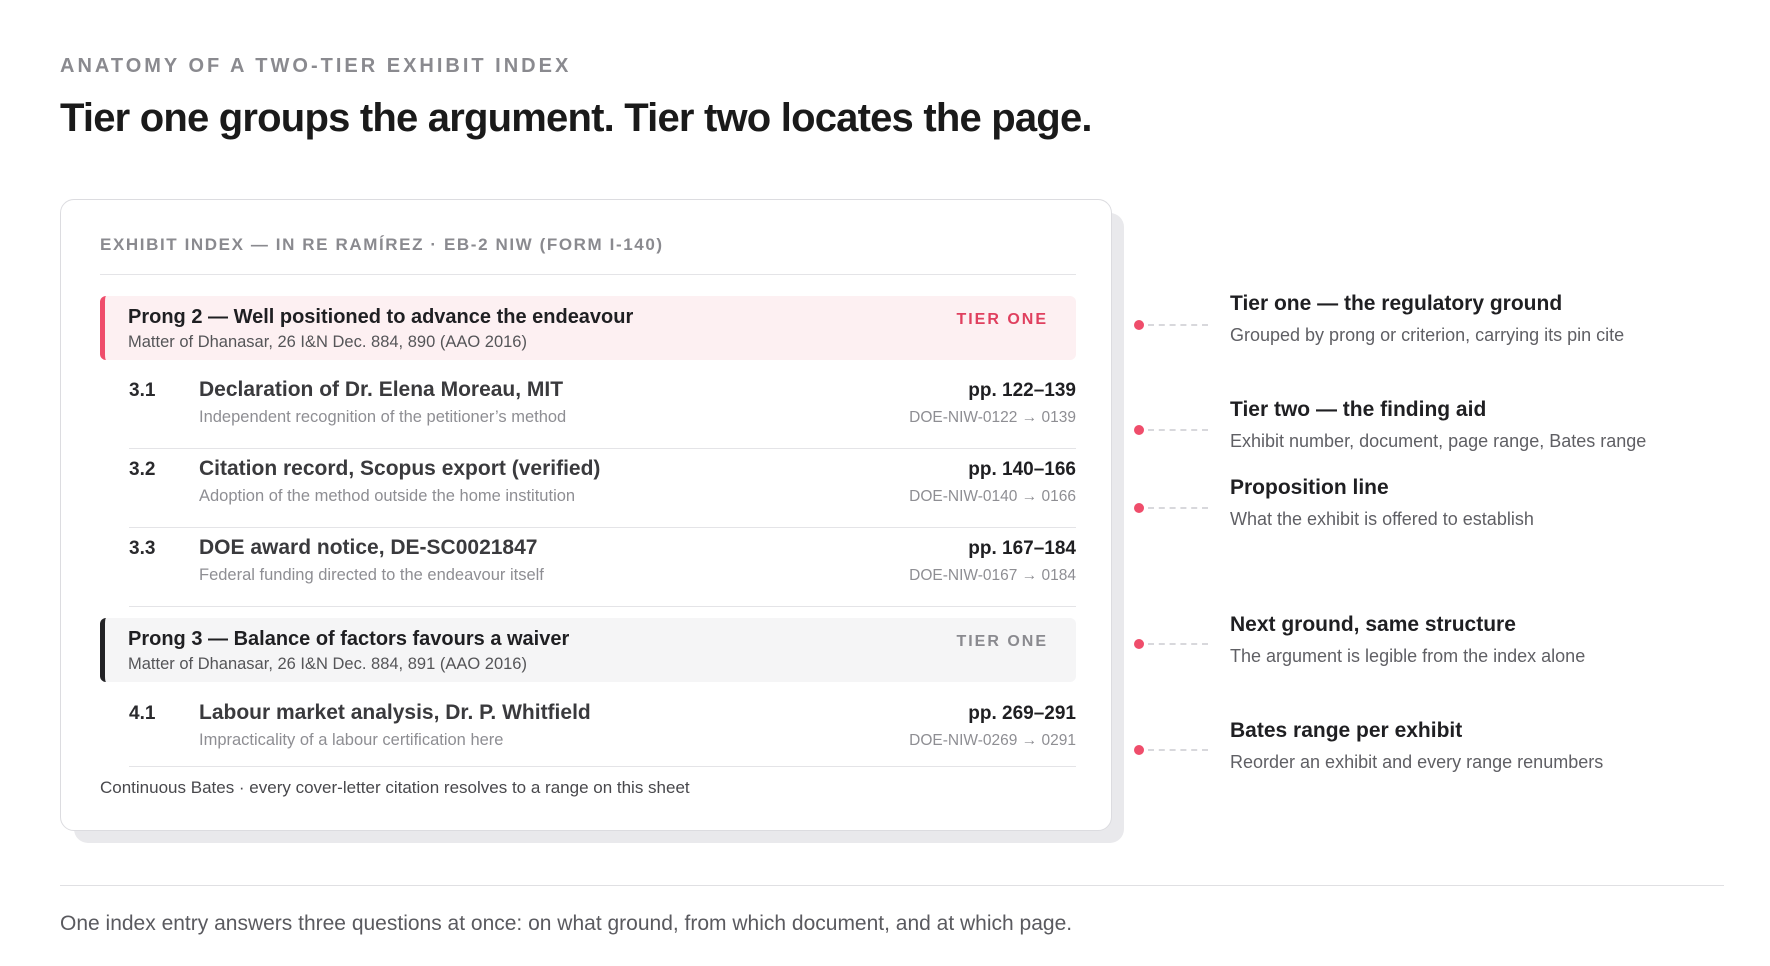 The width and height of the screenshot is (1770, 966). What do you see at coordinates (1022, 713) in the screenshot?
I see `exhibit-page-range: pp. 269–291` at bounding box center [1022, 713].